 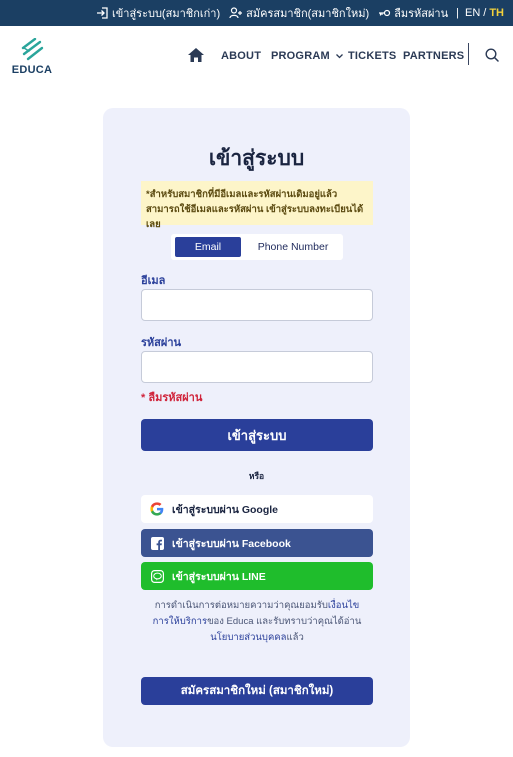 I want to click on nav-program: PROGRAM, so click(x=307, y=56).